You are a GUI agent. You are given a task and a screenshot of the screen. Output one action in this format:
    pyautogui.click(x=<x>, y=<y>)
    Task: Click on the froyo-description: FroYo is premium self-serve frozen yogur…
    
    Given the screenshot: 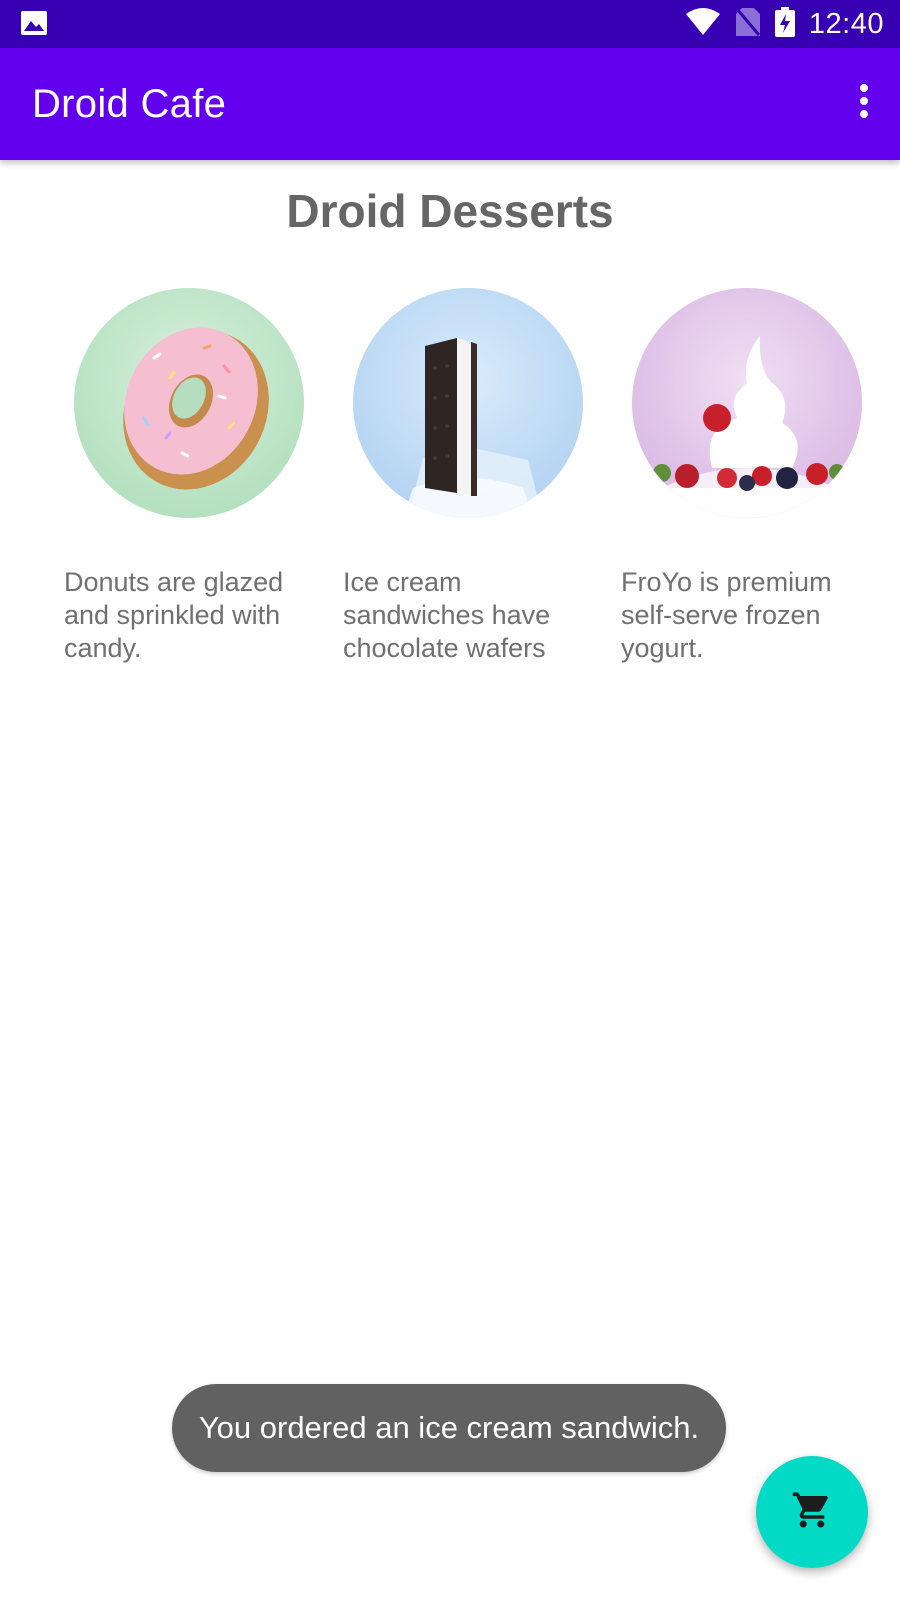 What is the action you would take?
    pyautogui.click(x=726, y=615)
    